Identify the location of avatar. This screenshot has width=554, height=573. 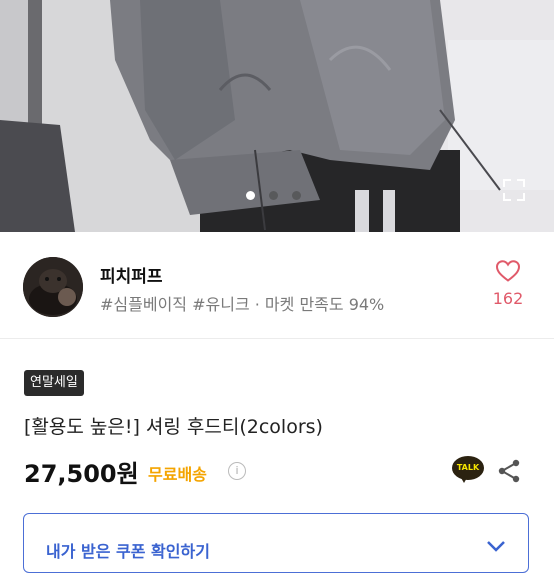
(53, 287).